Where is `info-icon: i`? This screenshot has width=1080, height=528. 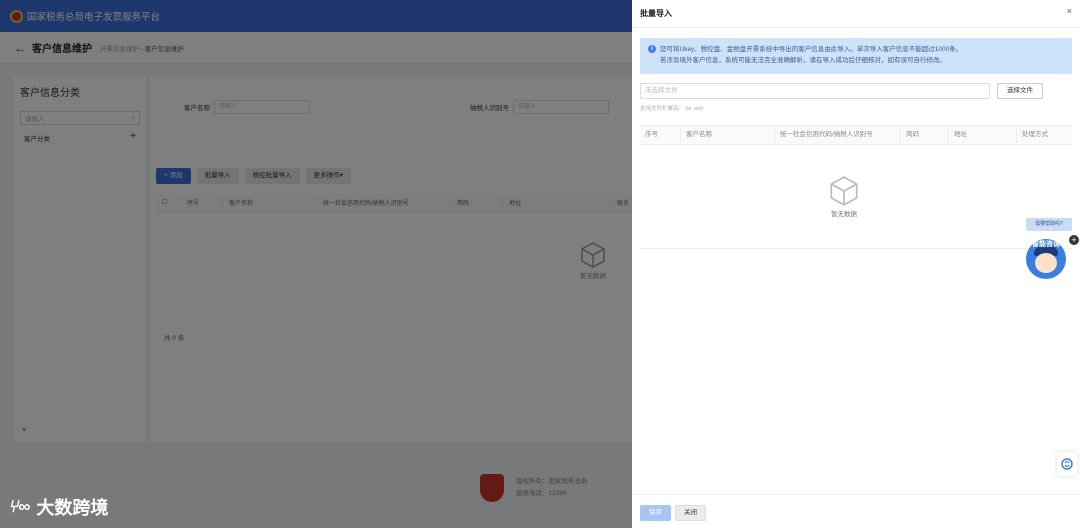
info-icon: i is located at coordinates (652, 49).